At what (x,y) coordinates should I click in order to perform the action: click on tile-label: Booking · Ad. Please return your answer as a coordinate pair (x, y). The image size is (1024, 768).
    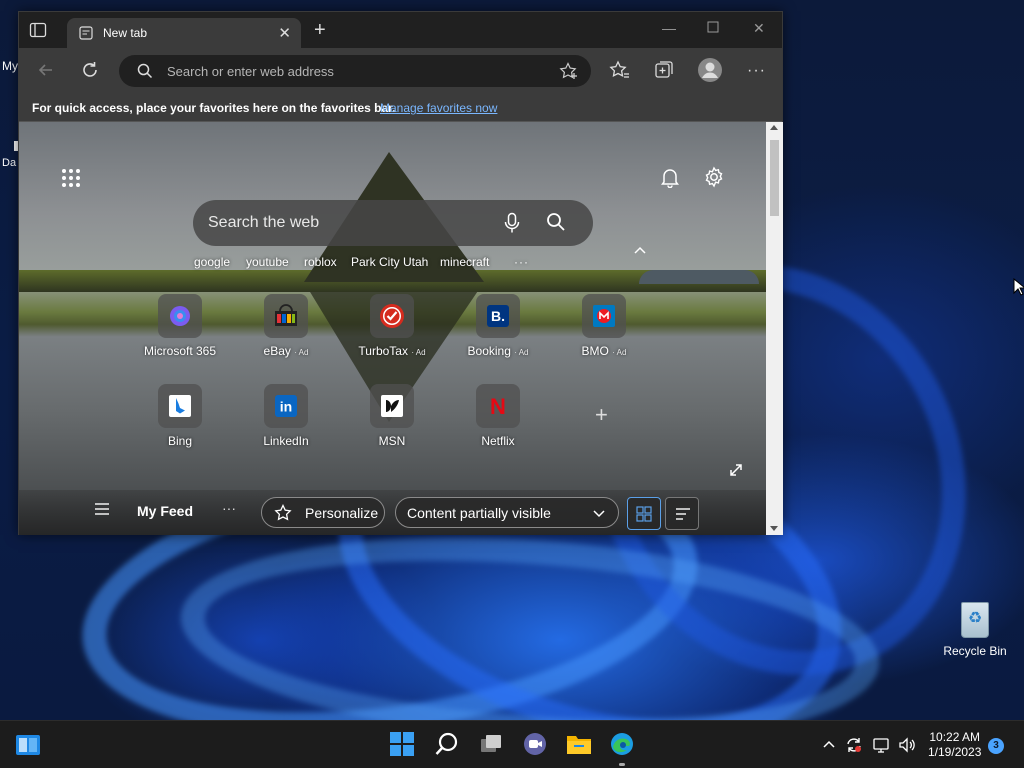
    Looking at the image, I should click on (498, 351).